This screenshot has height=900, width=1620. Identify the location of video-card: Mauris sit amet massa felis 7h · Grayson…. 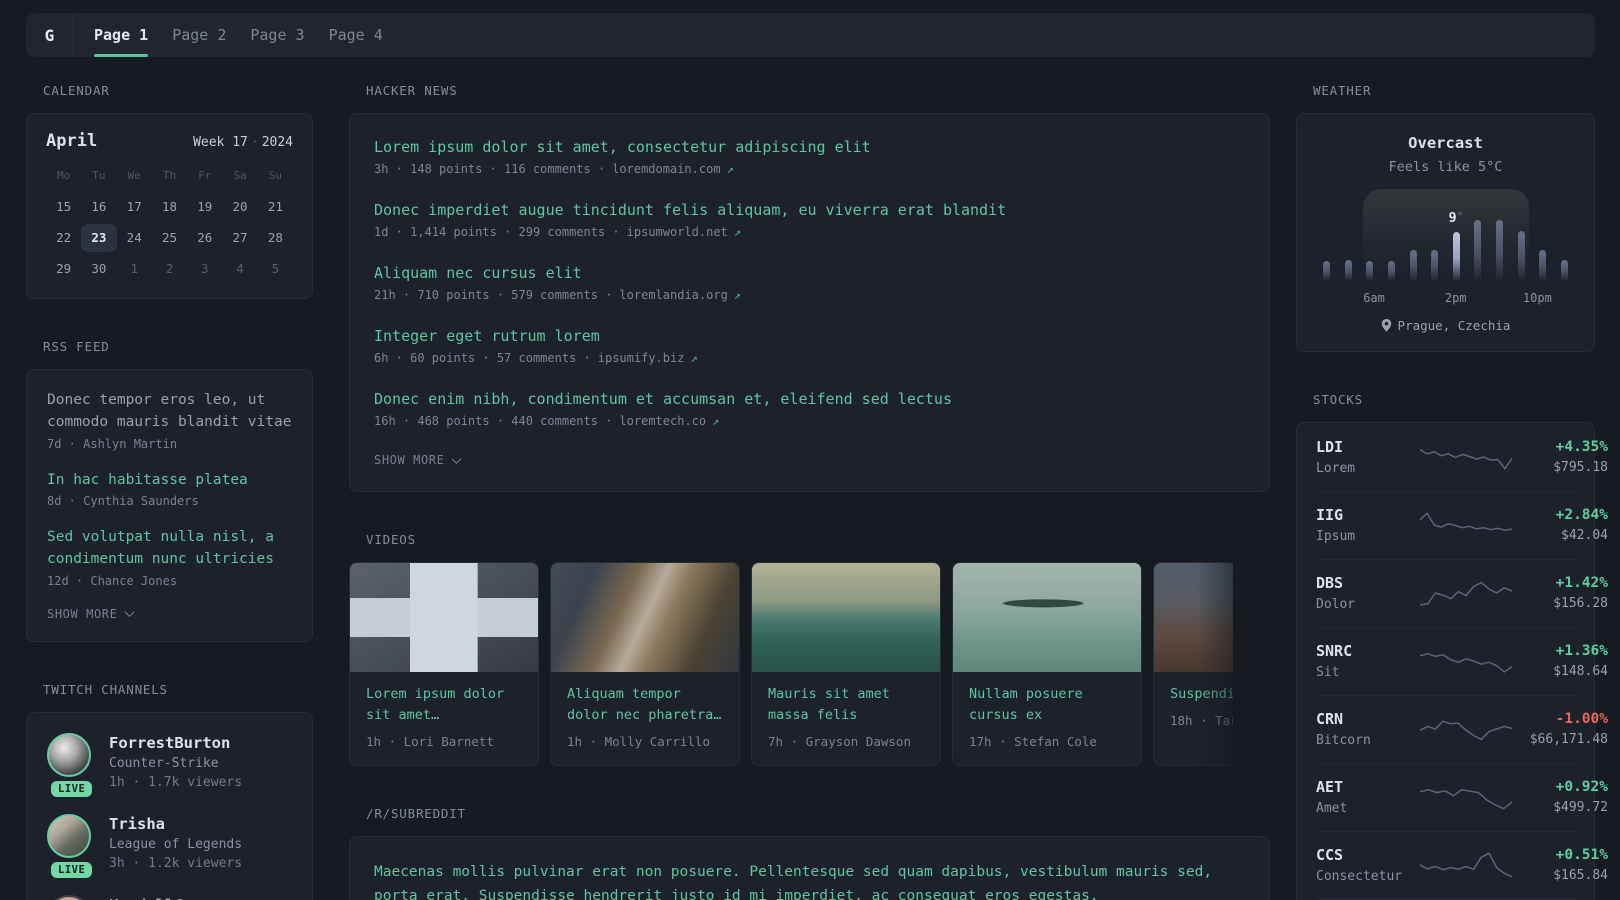
(846, 664).